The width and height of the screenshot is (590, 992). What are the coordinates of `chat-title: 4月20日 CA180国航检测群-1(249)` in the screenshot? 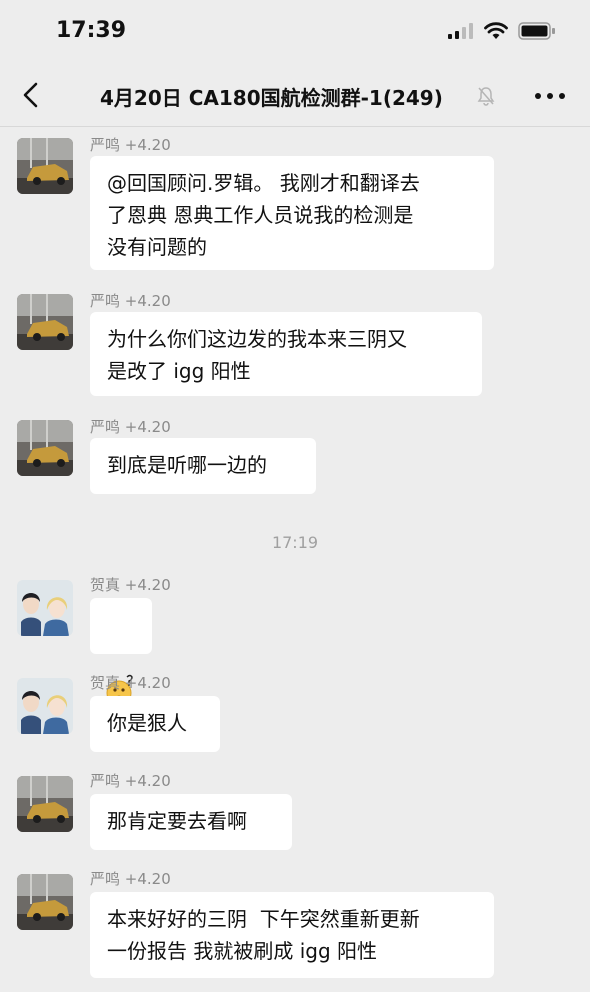 It's located at (271, 98).